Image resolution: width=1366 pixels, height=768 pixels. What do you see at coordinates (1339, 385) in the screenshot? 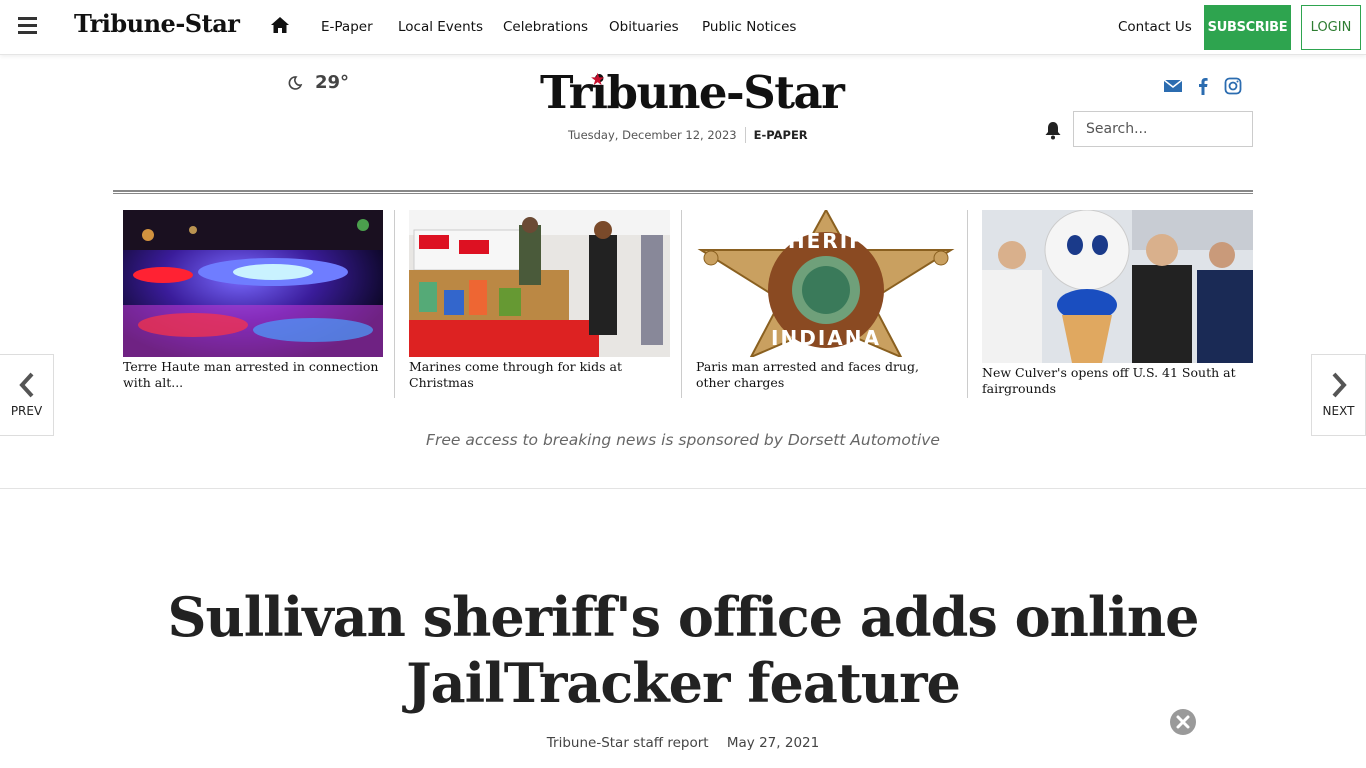
I see `chevron-right-icon` at bounding box center [1339, 385].